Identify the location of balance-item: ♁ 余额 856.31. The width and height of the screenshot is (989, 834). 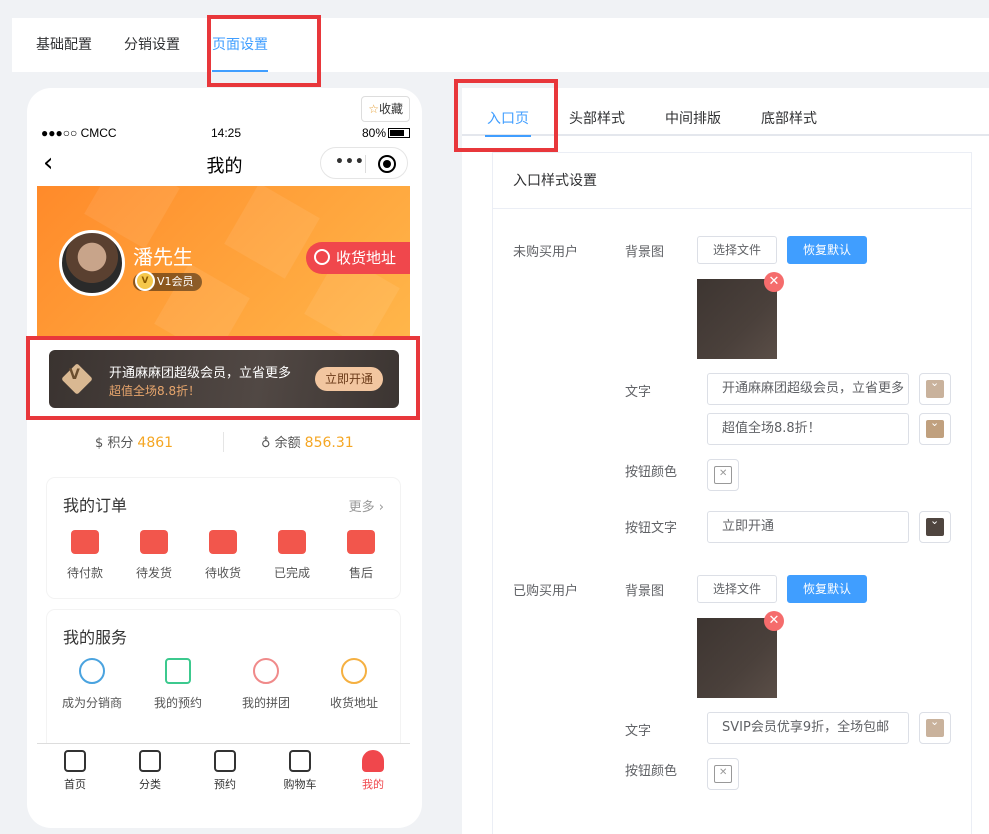
(307, 441).